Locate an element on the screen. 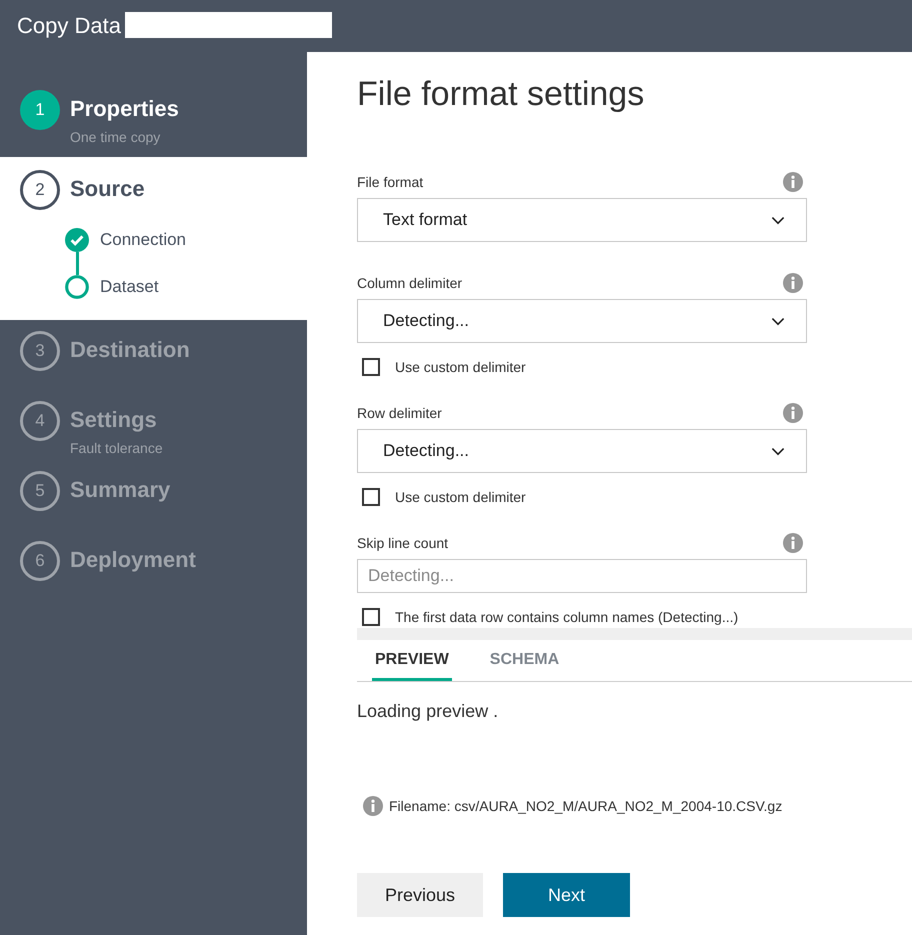  field-label: File format is located at coordinates (390, 182).